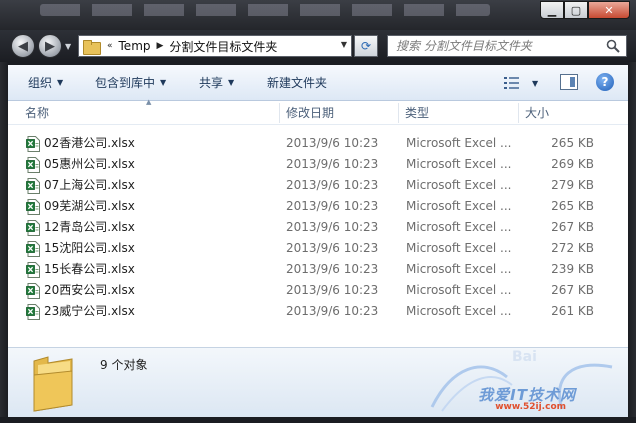 This screenshot has width=636, height=423. I want to click on organize-menu-button: 组织 ▼, so click(45, 82).